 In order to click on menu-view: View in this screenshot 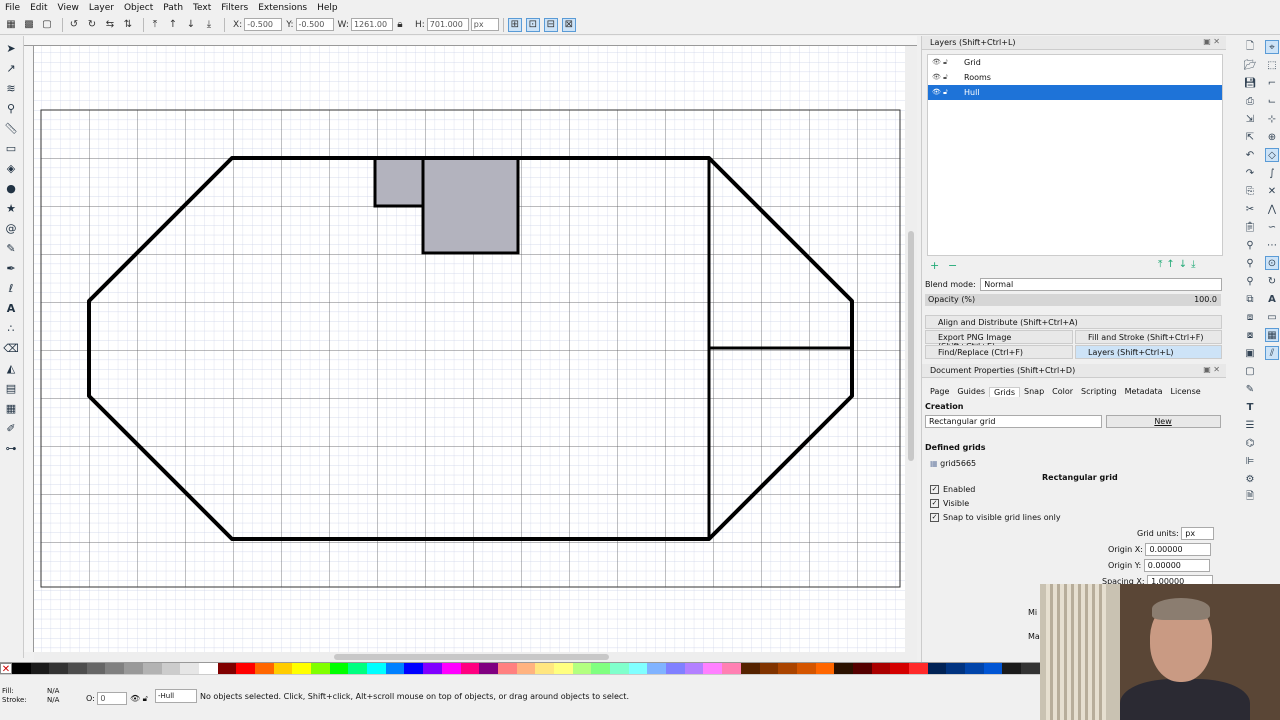, I will do `click(68, 8)`.